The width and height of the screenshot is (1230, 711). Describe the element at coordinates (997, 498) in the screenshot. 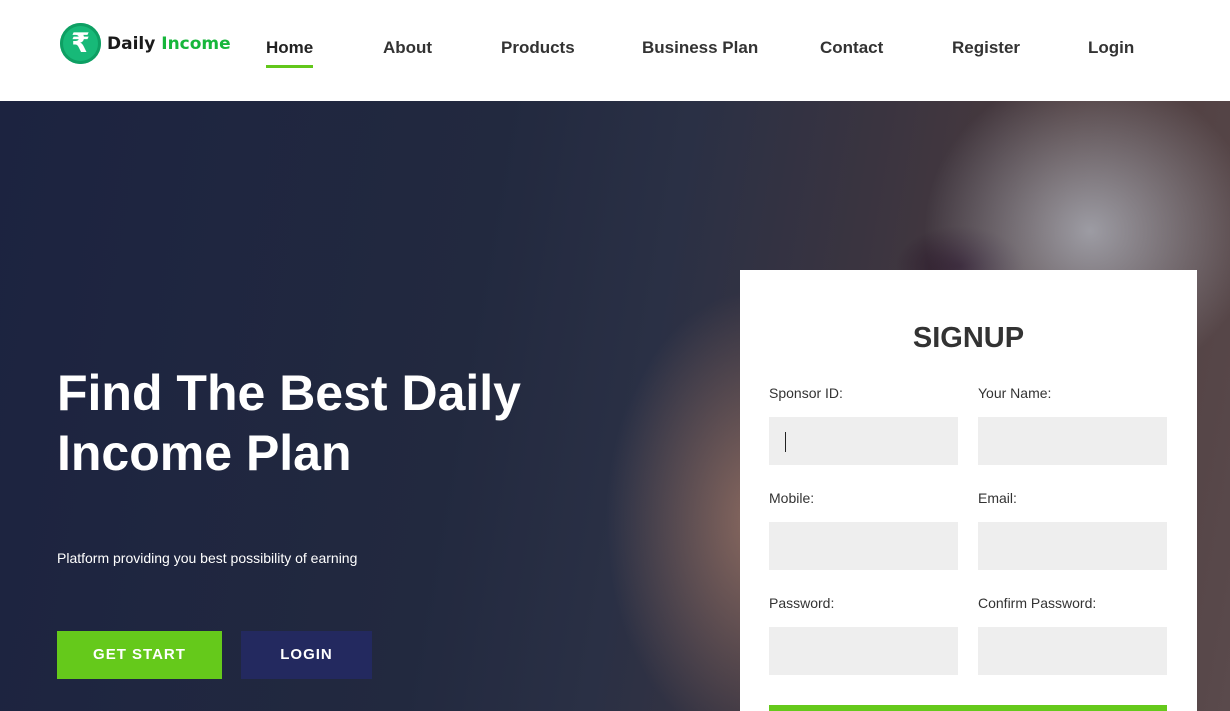

I see `email-label: Email:` at that location.